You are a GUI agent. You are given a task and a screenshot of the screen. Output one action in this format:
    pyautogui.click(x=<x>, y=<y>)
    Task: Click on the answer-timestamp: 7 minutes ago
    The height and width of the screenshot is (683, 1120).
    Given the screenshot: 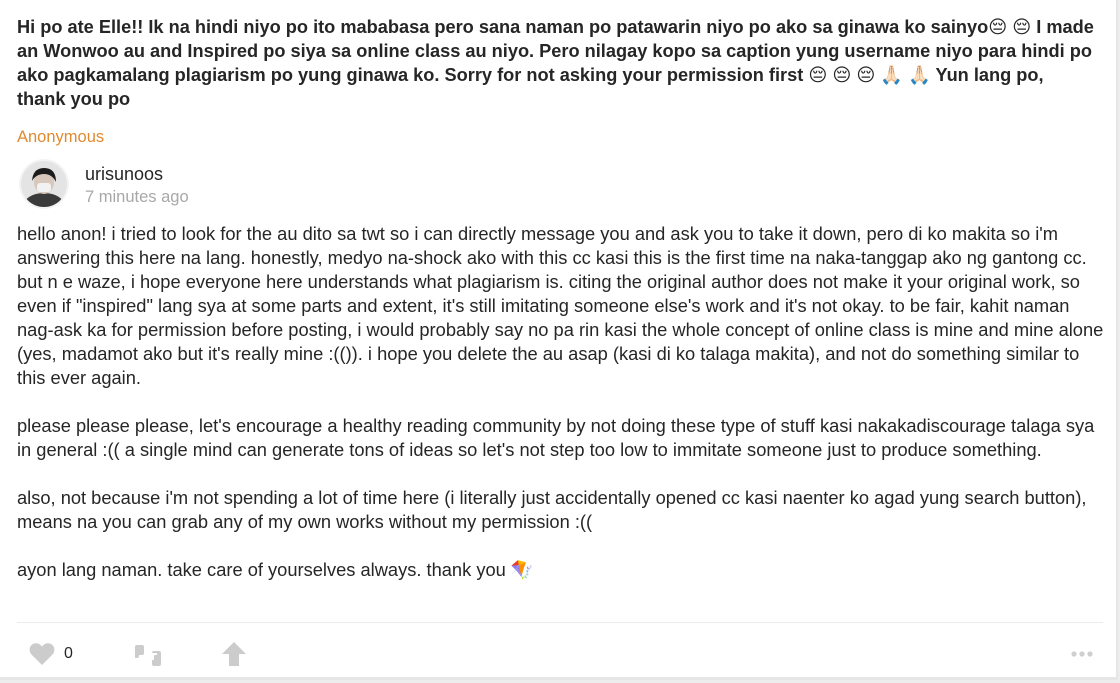 What is the action you would take?
    pyautogui.click(x=137, y=197)
    